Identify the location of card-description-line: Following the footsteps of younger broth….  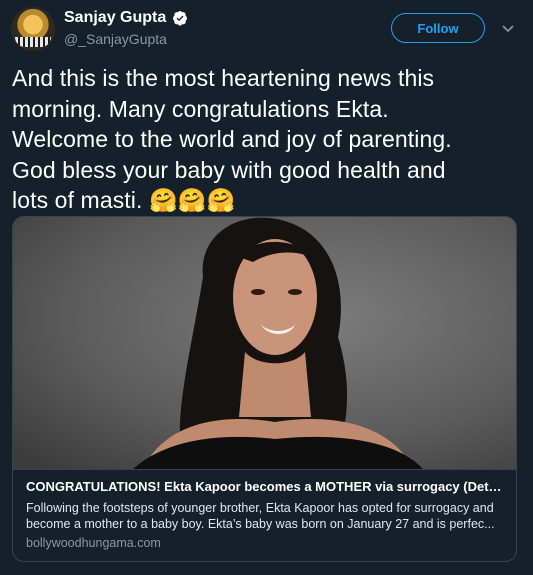
(260, 508).